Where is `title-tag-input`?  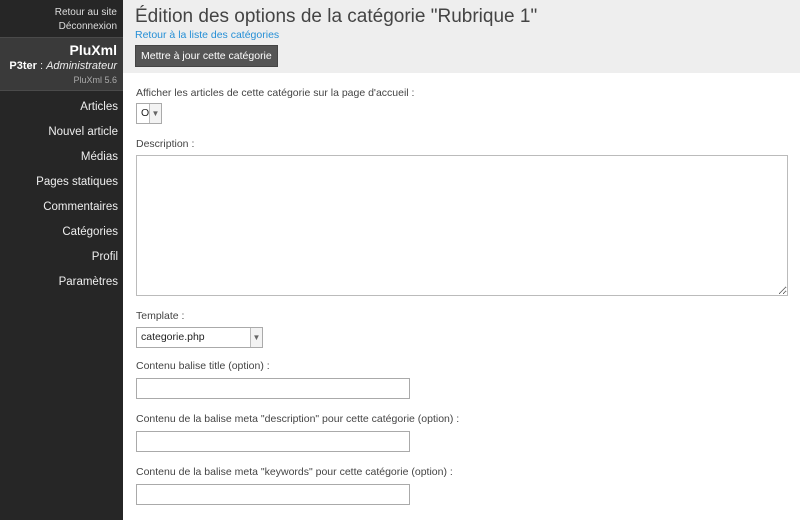 title-tag-input is located at coordinates (273, 388).